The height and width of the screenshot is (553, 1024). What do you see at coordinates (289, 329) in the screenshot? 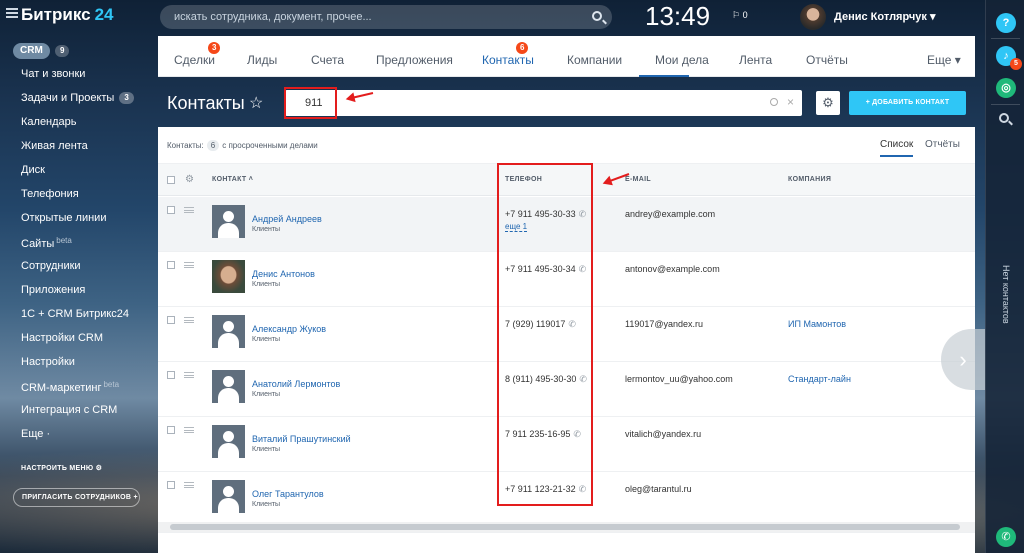
I see `contact-name-link: Александр Жуков` at bounding box center [289, 329].